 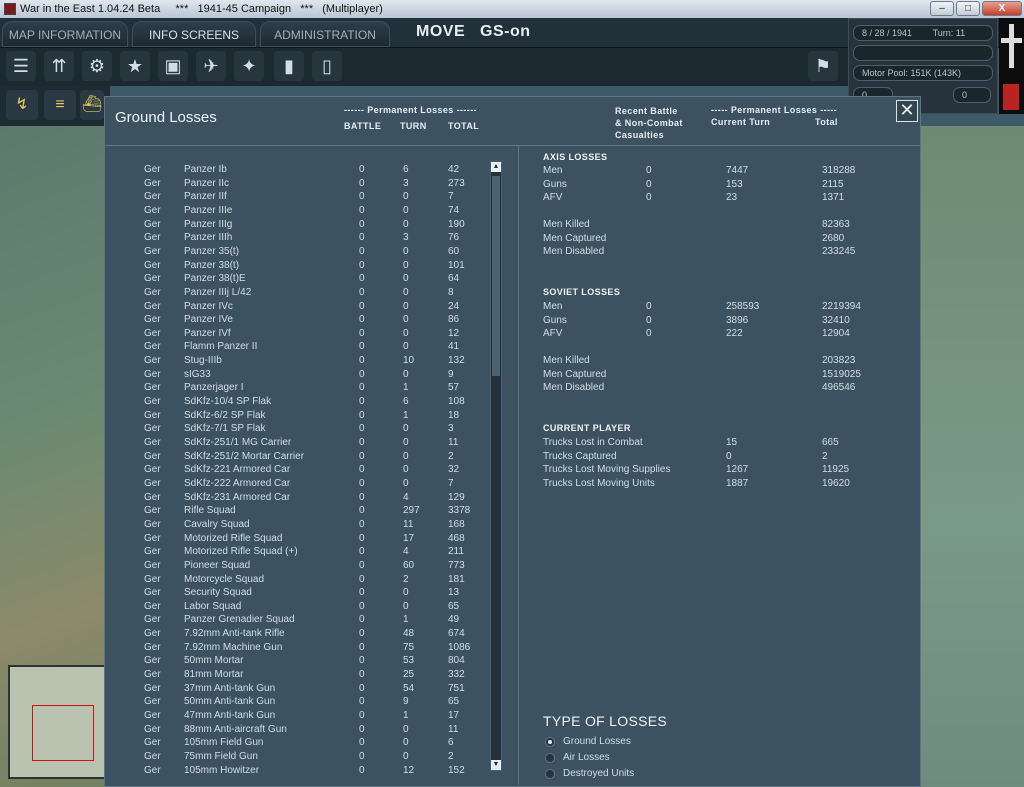 What do you see at coordinates (836, 224) in the screenshot?
I see `row-total-value: 82363` at bounding box center [836, 224].